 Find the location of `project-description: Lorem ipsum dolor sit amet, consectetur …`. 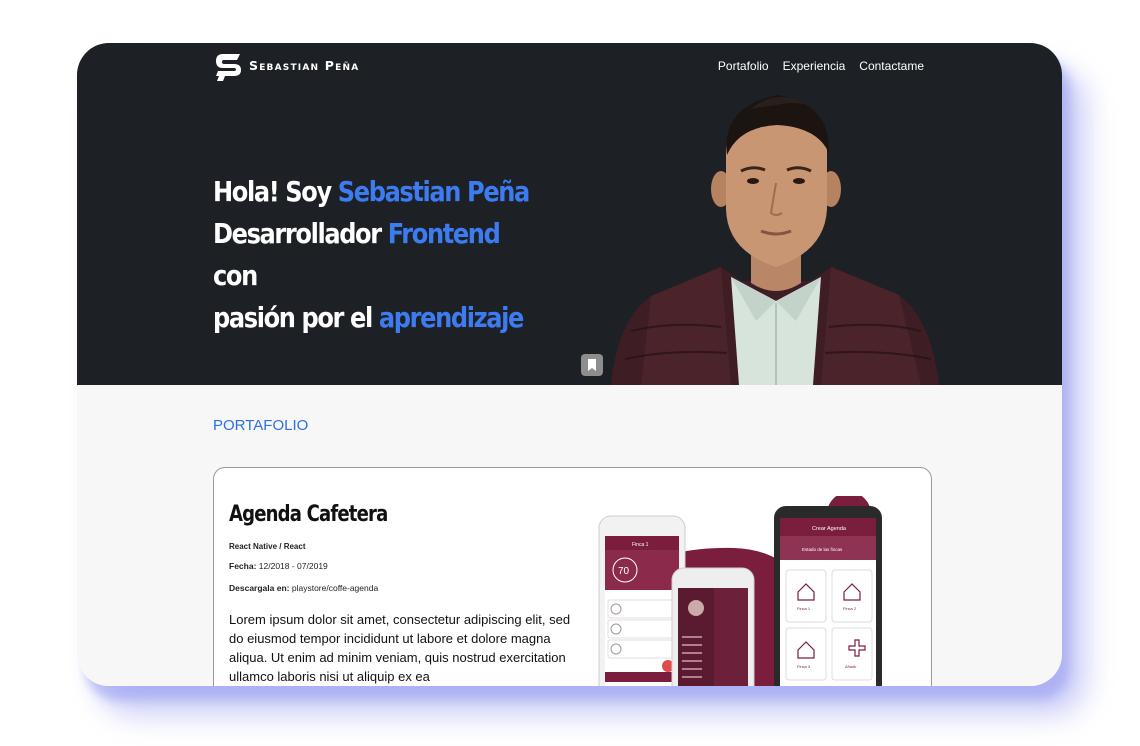

project-description: Lorem ipsum dolor sit amet, consectetur … is located at coordinates (400, 648).